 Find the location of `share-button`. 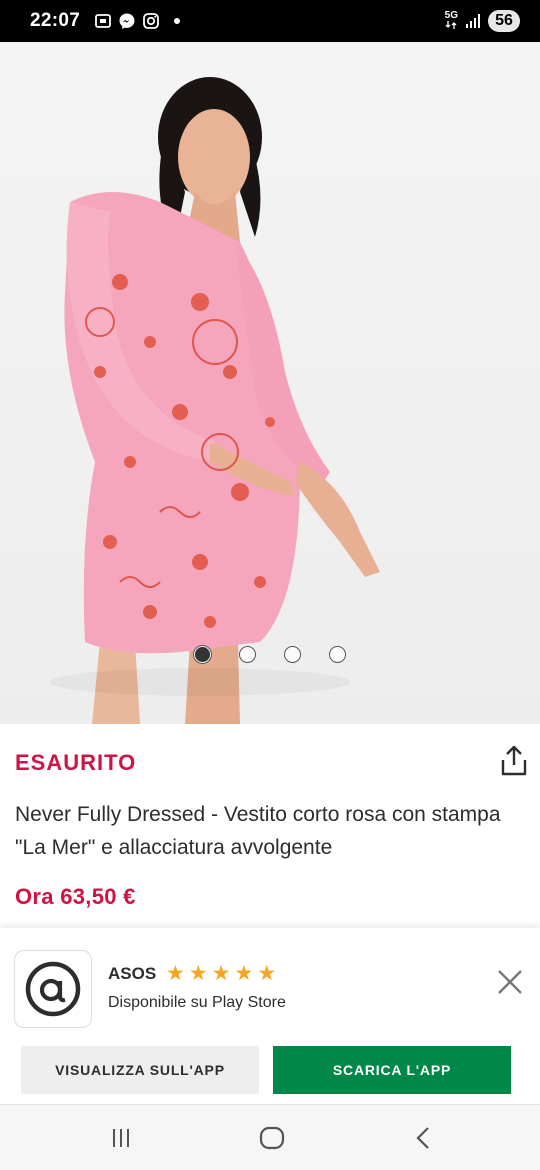

share-button is located at coordinates (514, 761).